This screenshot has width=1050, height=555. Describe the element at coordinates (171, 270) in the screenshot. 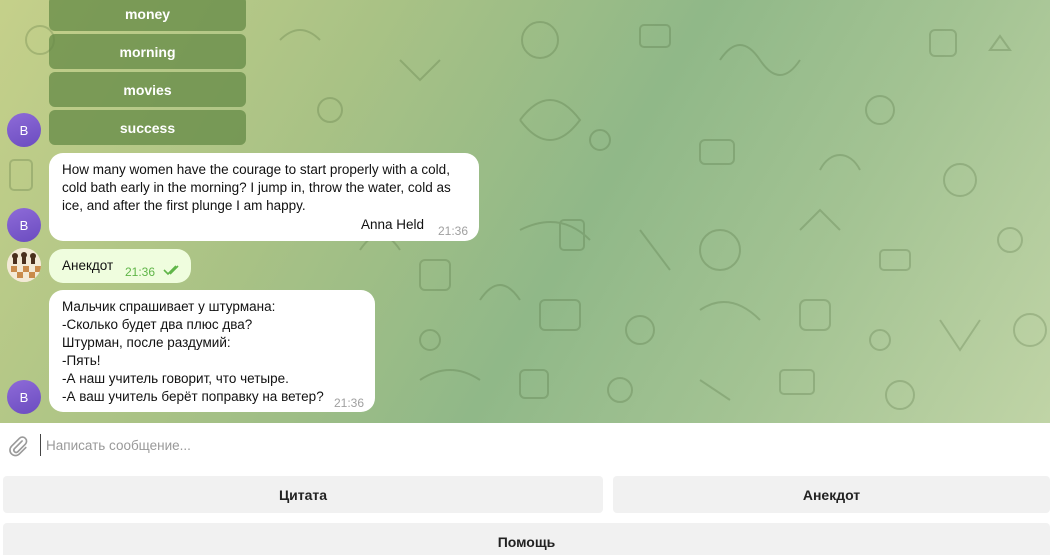

I see `read-checkmarks-icon` at that location.